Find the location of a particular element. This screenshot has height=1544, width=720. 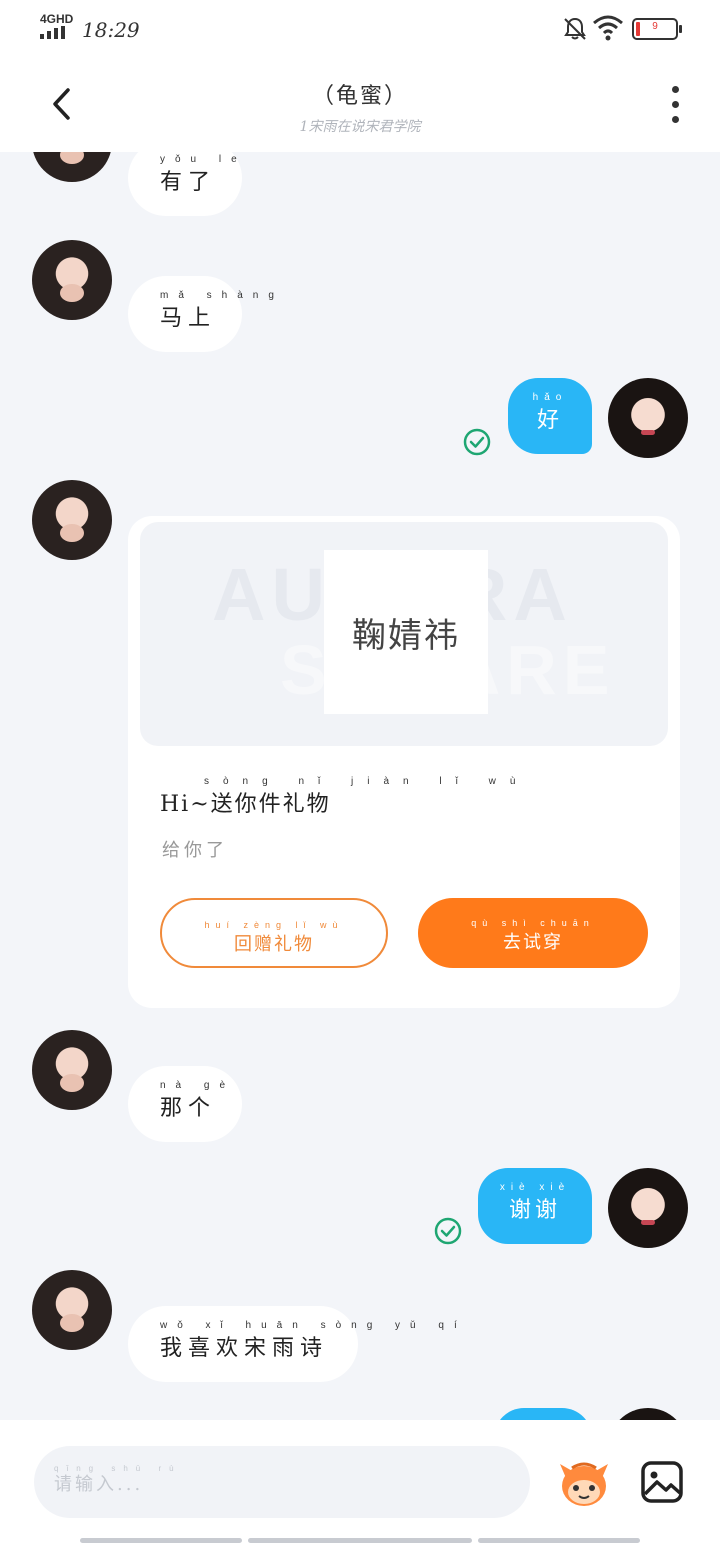

message-bubble: nà gè 那个 is located at coordinates (185, 1104).